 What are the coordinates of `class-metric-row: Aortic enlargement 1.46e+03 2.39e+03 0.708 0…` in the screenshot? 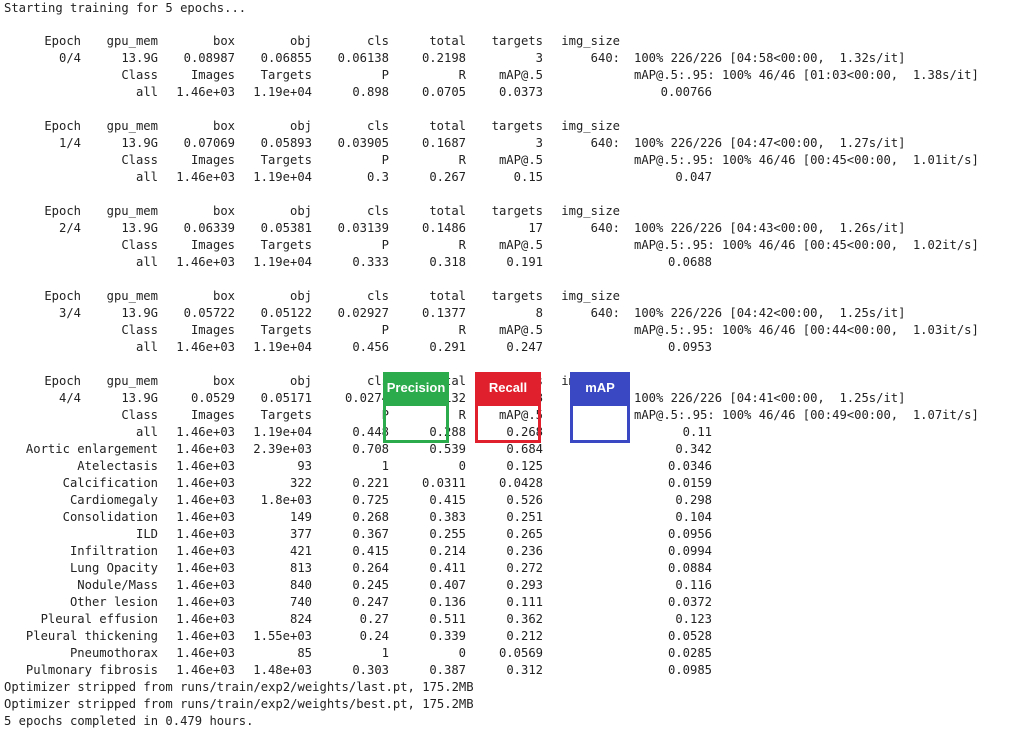 It's located at (507, 449).